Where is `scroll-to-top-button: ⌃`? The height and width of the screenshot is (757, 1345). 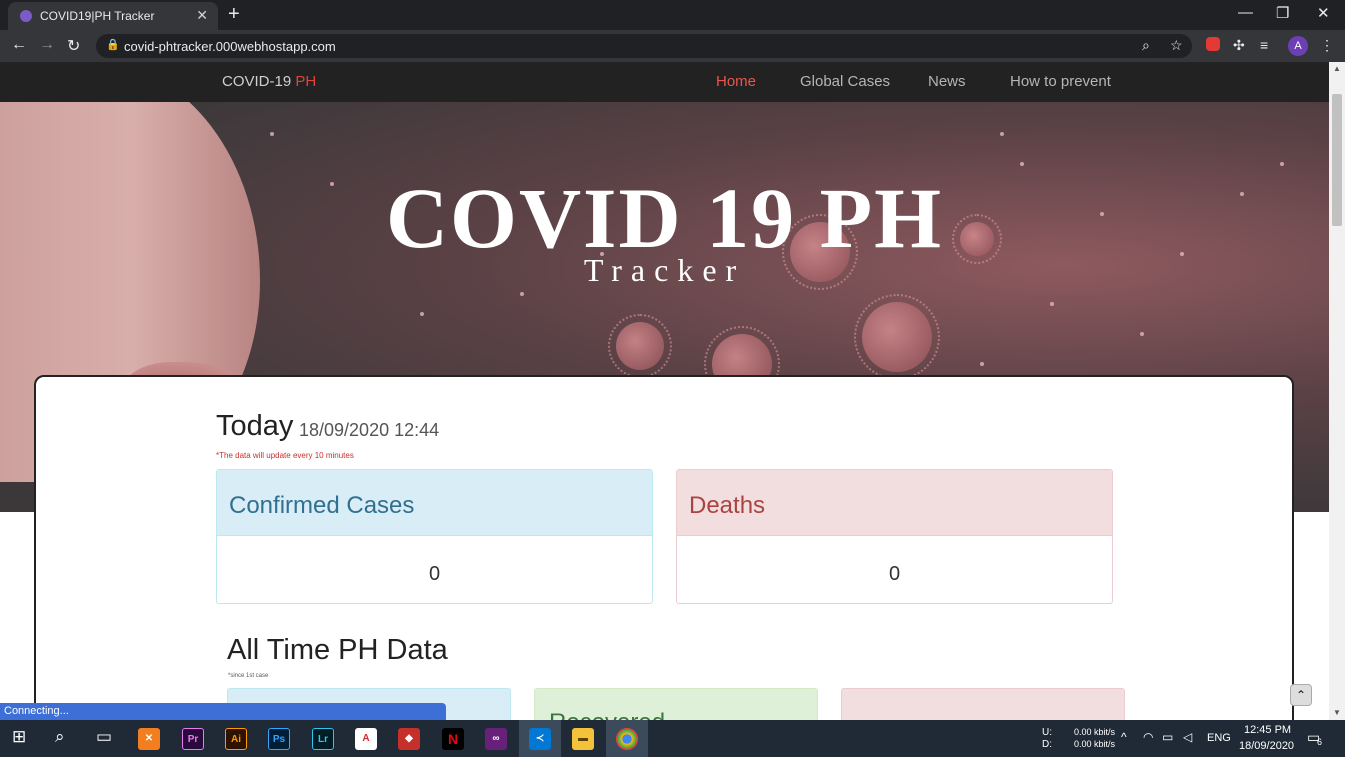 scroll-to-top-button: ⌃ is located at coordinates (1301, 695).